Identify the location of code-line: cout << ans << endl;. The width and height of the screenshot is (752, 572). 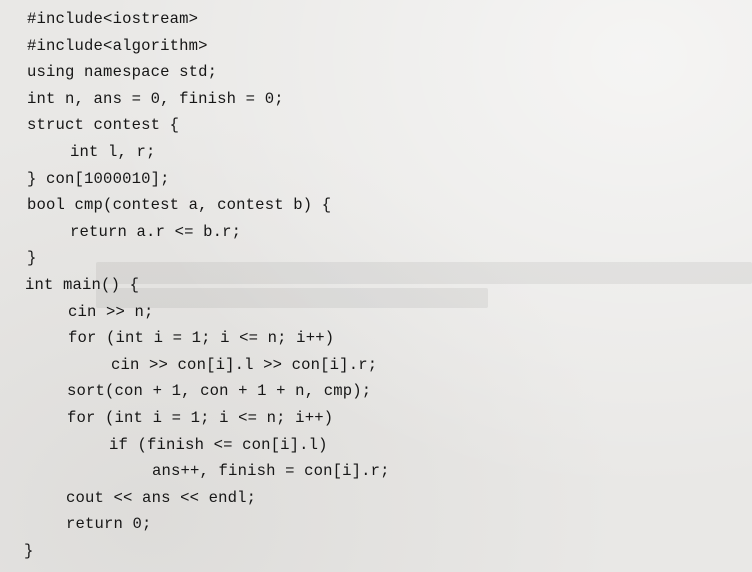
(161, 497).